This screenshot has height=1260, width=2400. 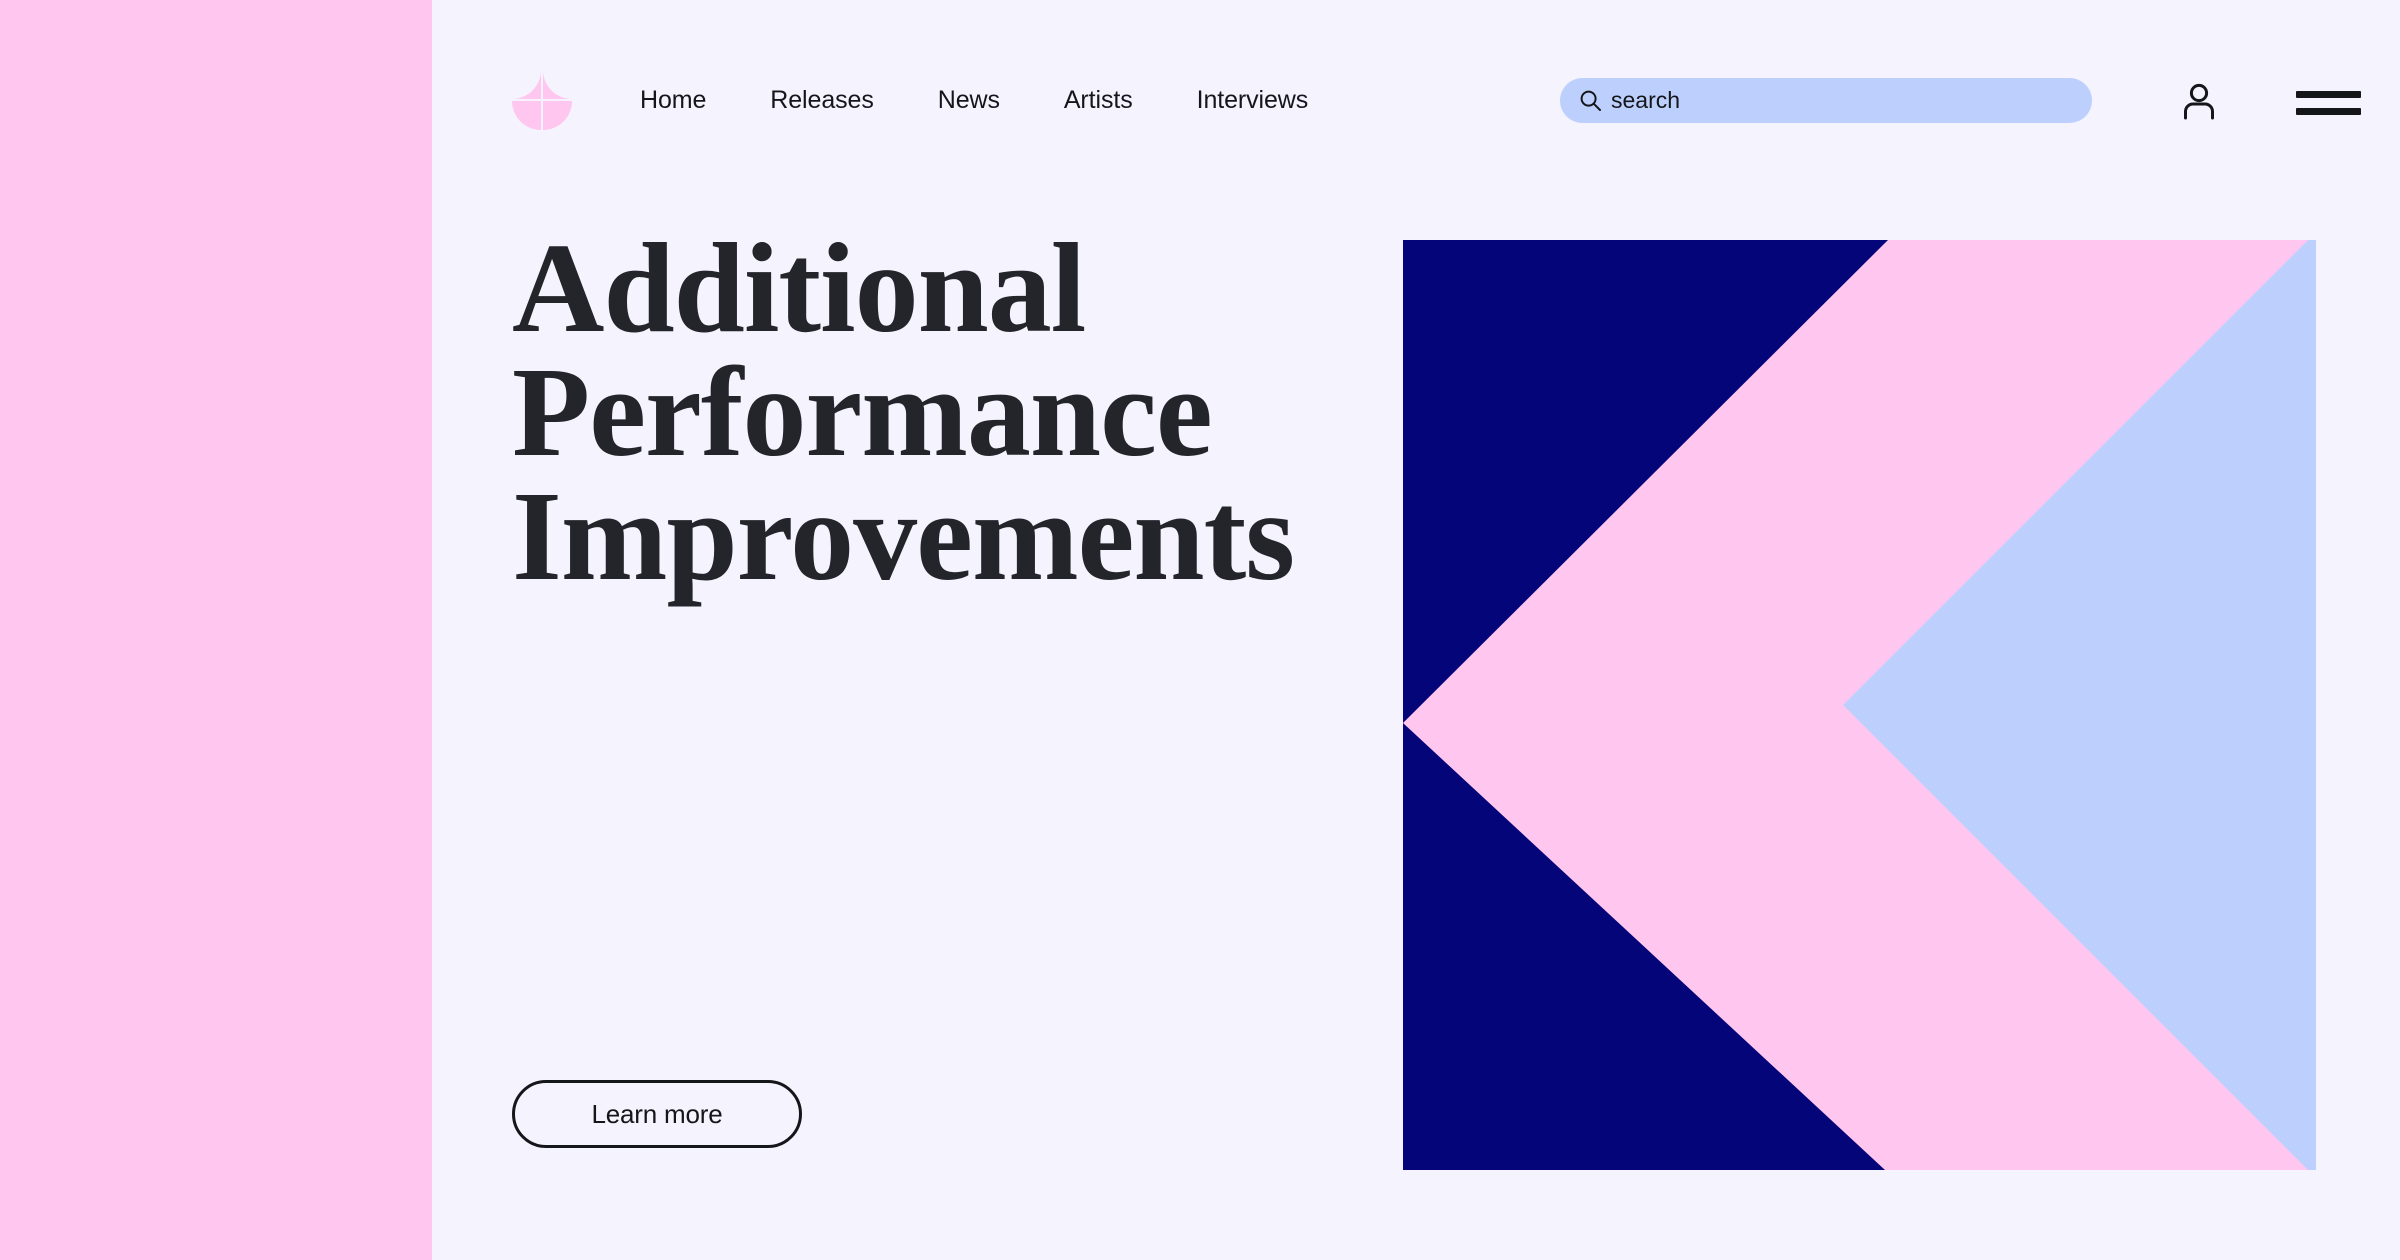 I want to click on search-bar, so click(x=1826, y=100).